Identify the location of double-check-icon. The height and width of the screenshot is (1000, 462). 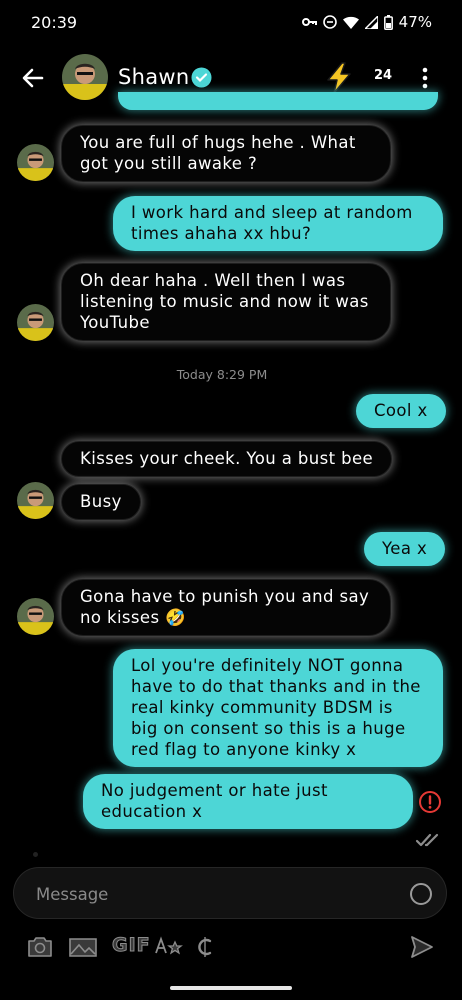
(427, 840).